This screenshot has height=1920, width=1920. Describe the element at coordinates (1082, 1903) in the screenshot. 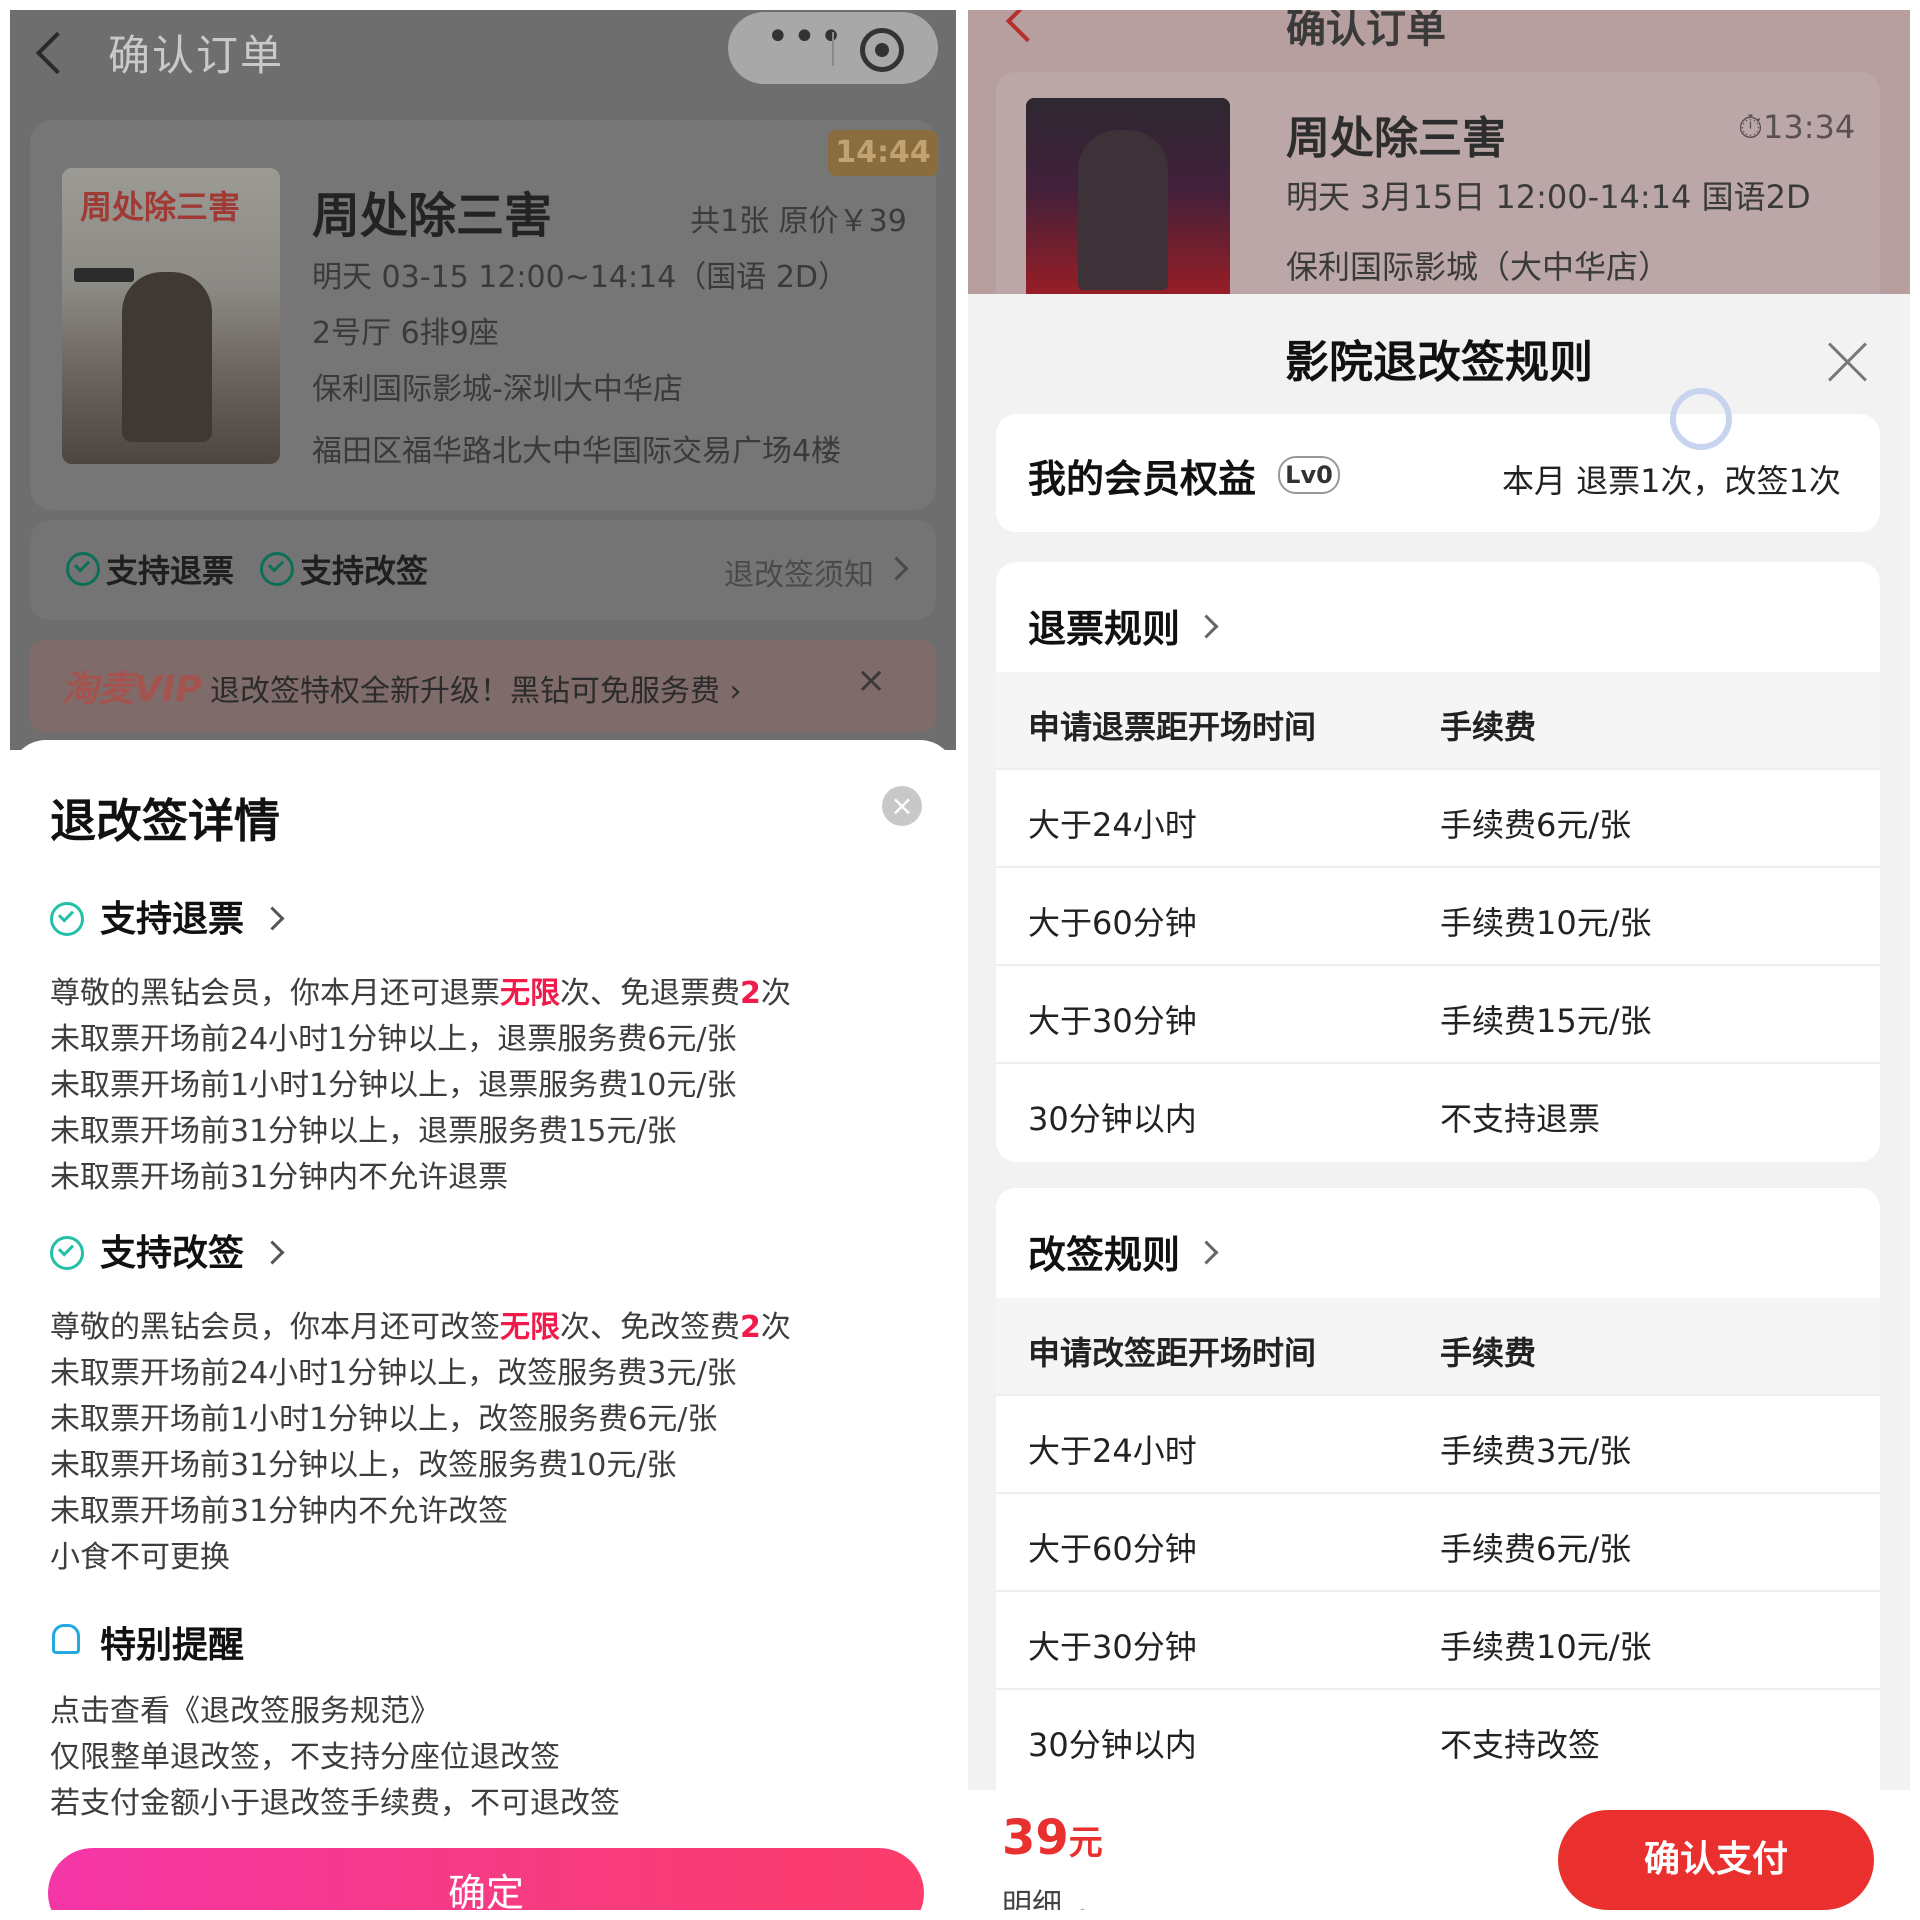

I see `chevron-up-icon: ︿` at that location.